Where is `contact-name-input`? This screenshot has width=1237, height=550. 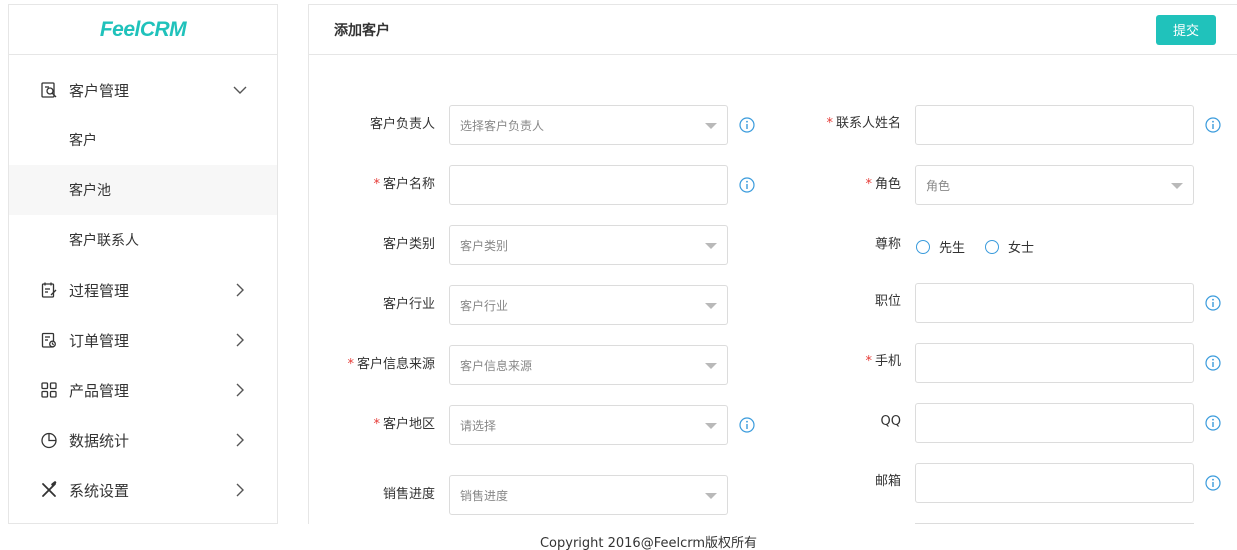
contact-name-input is located at coordinates (1054, 125).